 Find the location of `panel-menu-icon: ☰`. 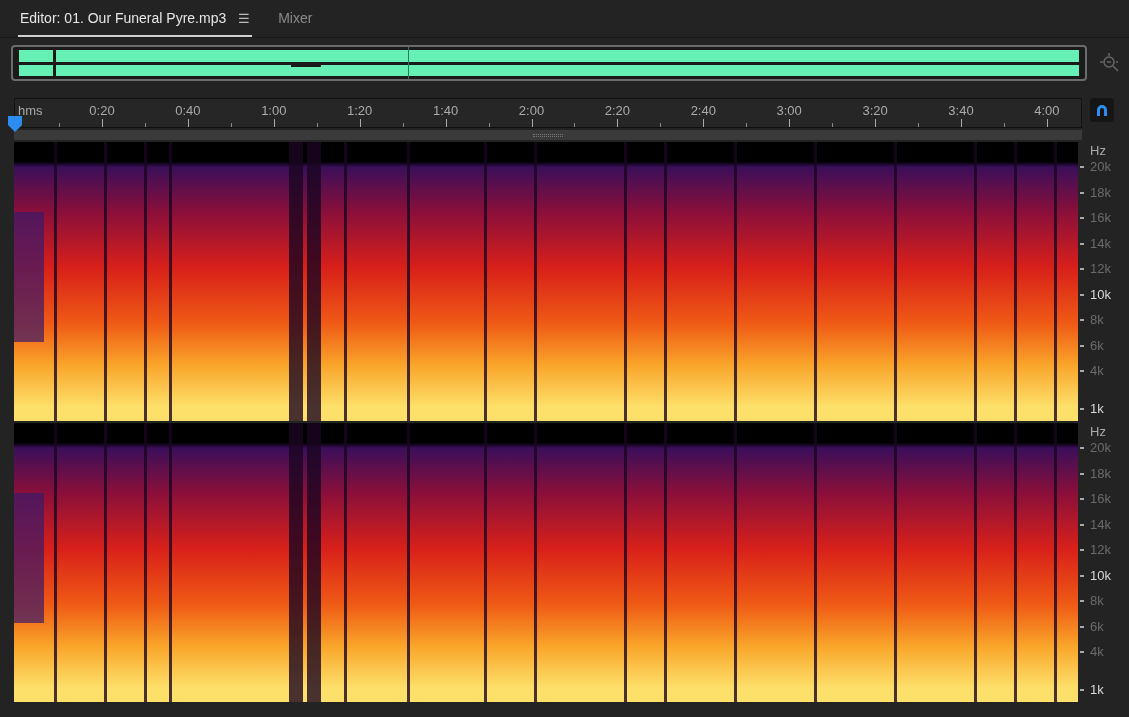

panel-menu-icon: ☰ is located at coordinates (244, 18).